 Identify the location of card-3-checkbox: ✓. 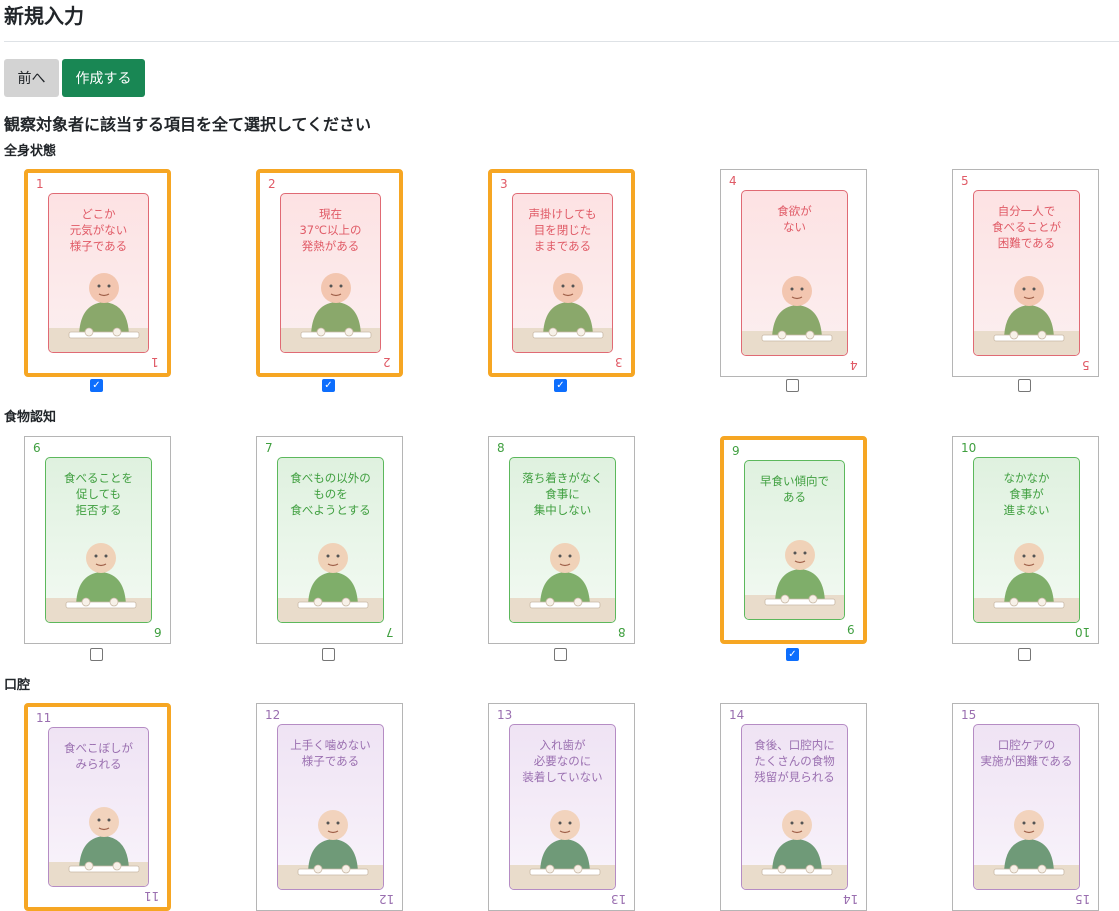
(560, 385).